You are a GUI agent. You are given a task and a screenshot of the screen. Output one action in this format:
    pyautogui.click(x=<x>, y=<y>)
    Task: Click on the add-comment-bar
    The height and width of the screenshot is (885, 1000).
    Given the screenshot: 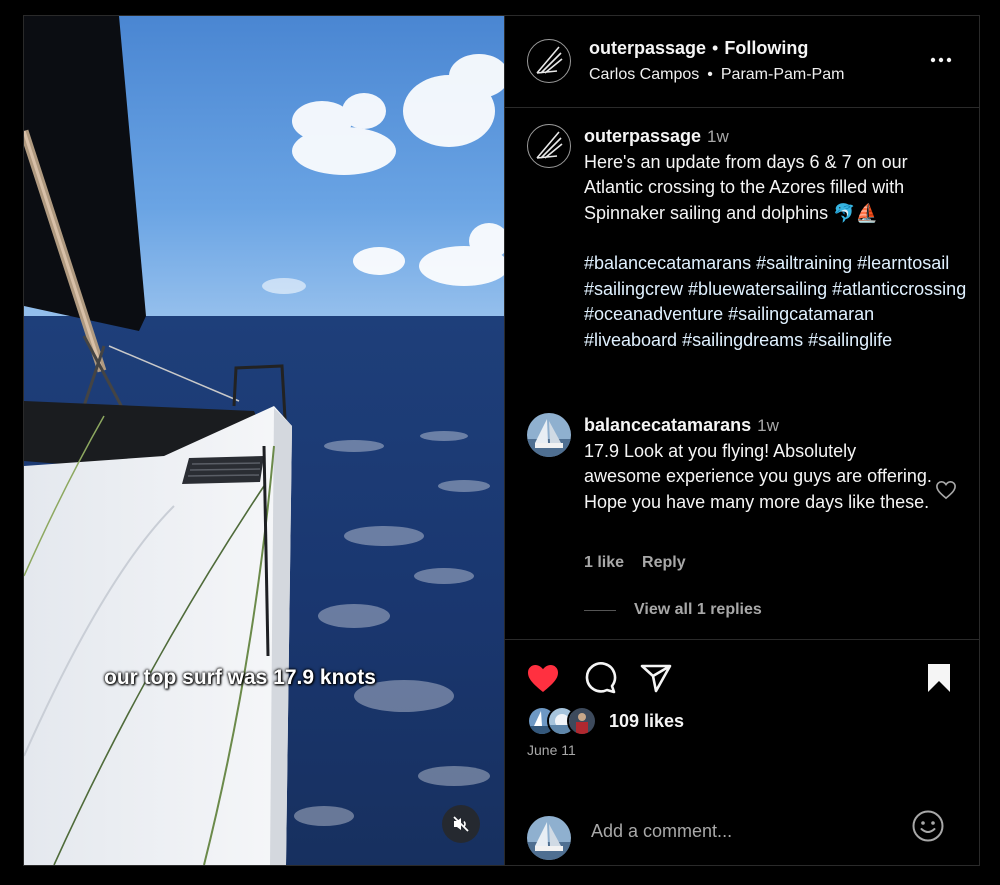 What is the action you would take?
    pyautogui.click(x=742, y=828)
    